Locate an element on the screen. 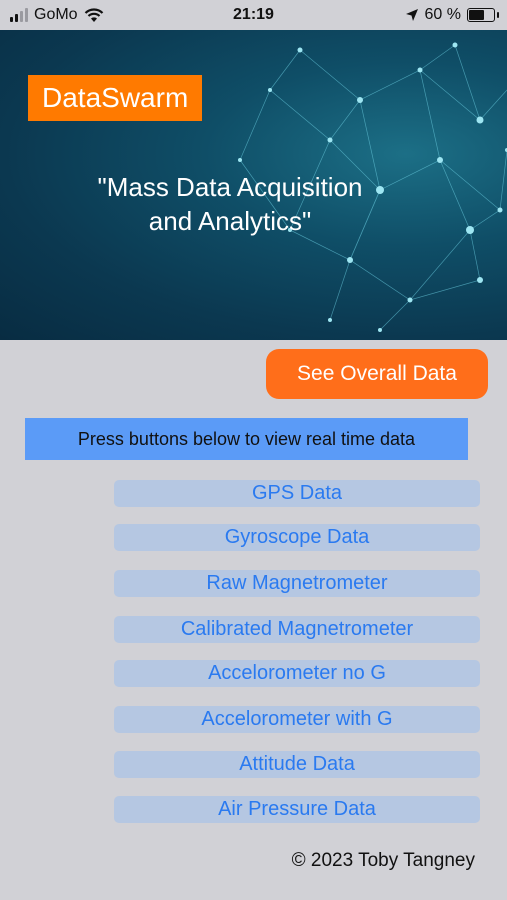 Image resolution: width=507 pixels, height=900 pixels. air-pressure-data-button: Air Pressure Data is located at coordinates (297, 809).